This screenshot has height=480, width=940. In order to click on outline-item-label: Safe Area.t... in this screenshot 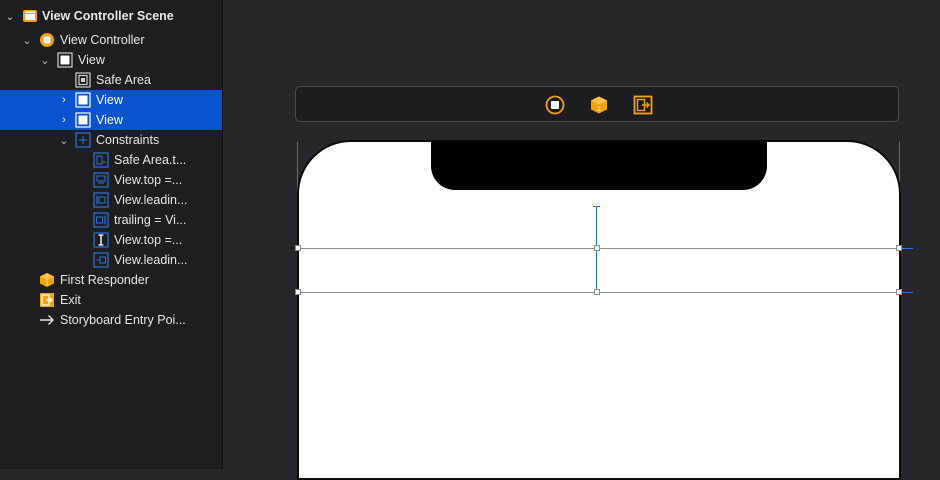, I will do `click(150, 160)`.